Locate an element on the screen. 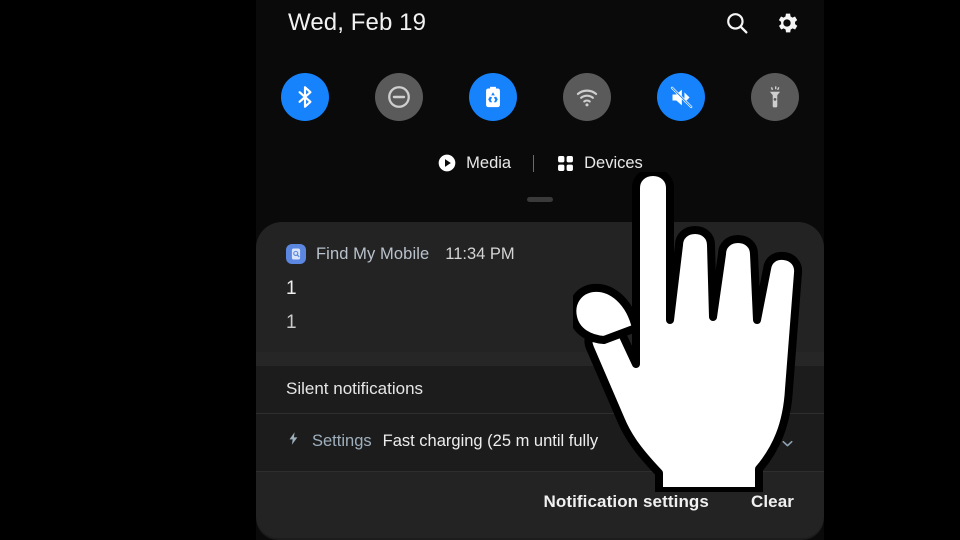 The height and width of the screenshot is (540, 960). bluetooth-icon is located at coordinates (305, 97).